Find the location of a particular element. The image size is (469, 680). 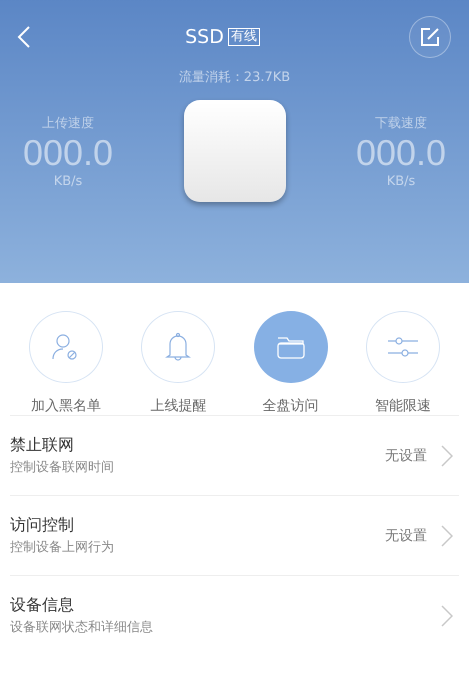

settings-row: 访问控制 控制设备上网行为 无设置 is located at coordinates (234, 535).